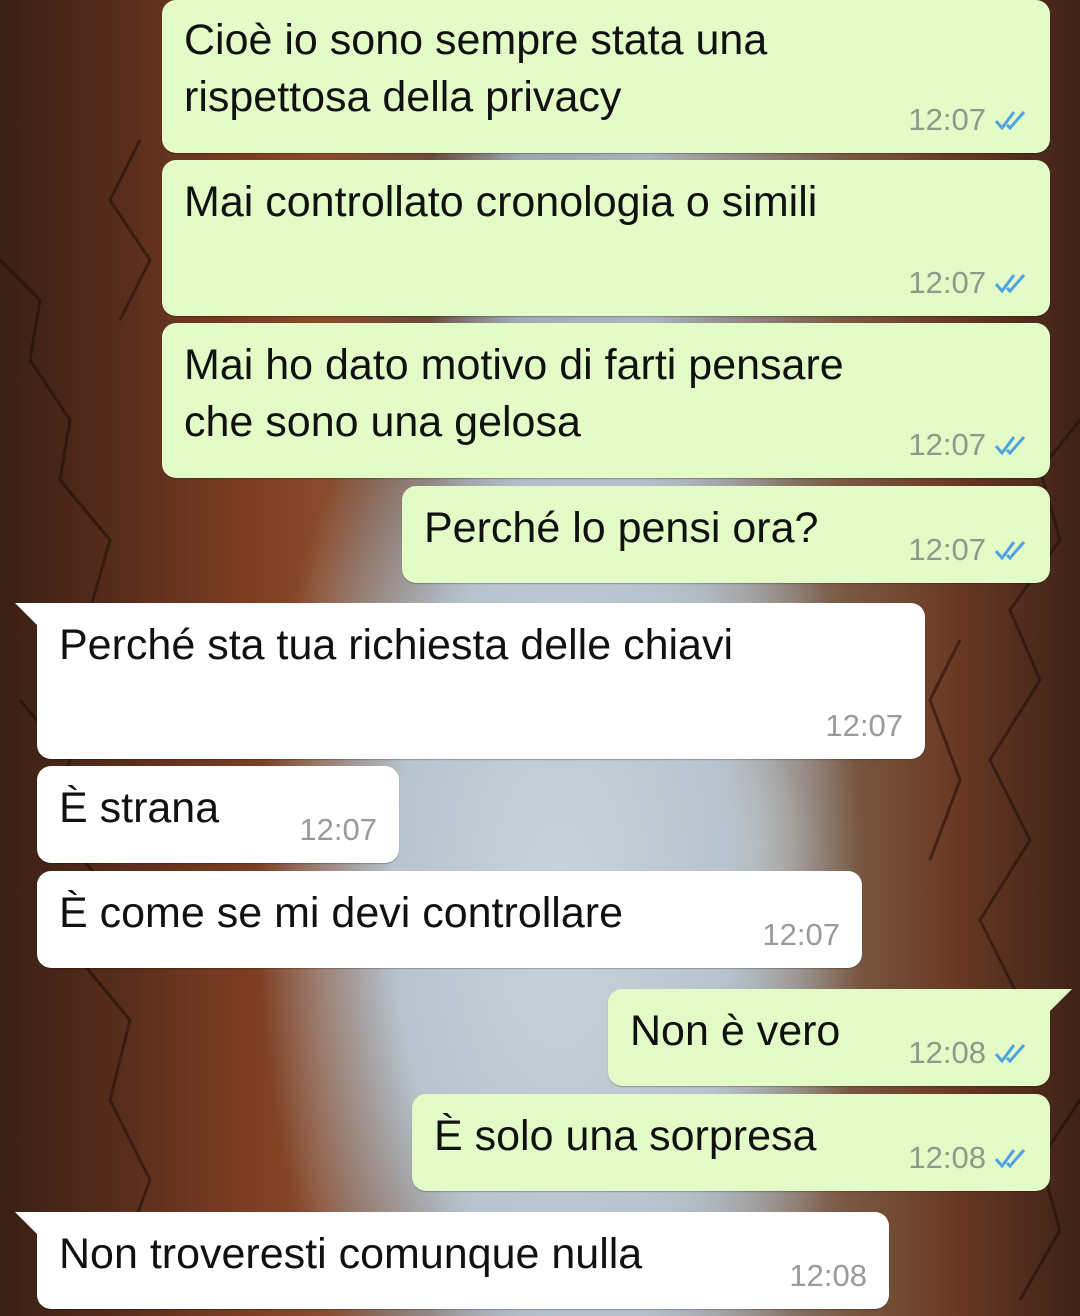 The image size is (1080, 1316). What do you see at coordinates (396, 645) in the screenshot?
I see `message-text: Perché sta tua richiesta delle chiavi` at bounding box center [396, 645].